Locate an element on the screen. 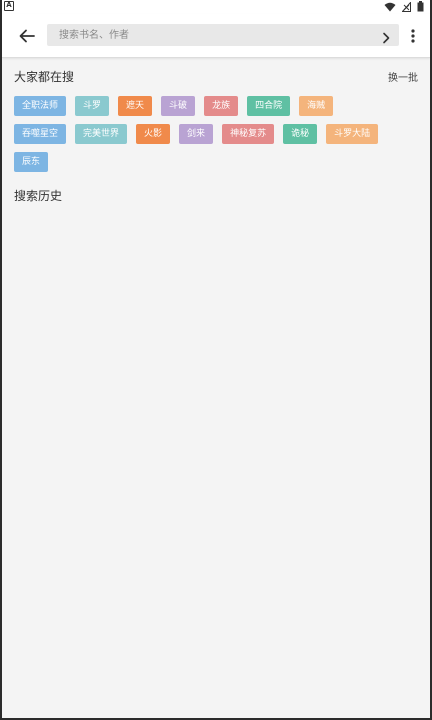 The width and height of the screenshot is (432, 720). tag-row: 全职法师 斗罗 遮天 斗破 龙族 四合院 海贼 is located at coordinates (219, 106).